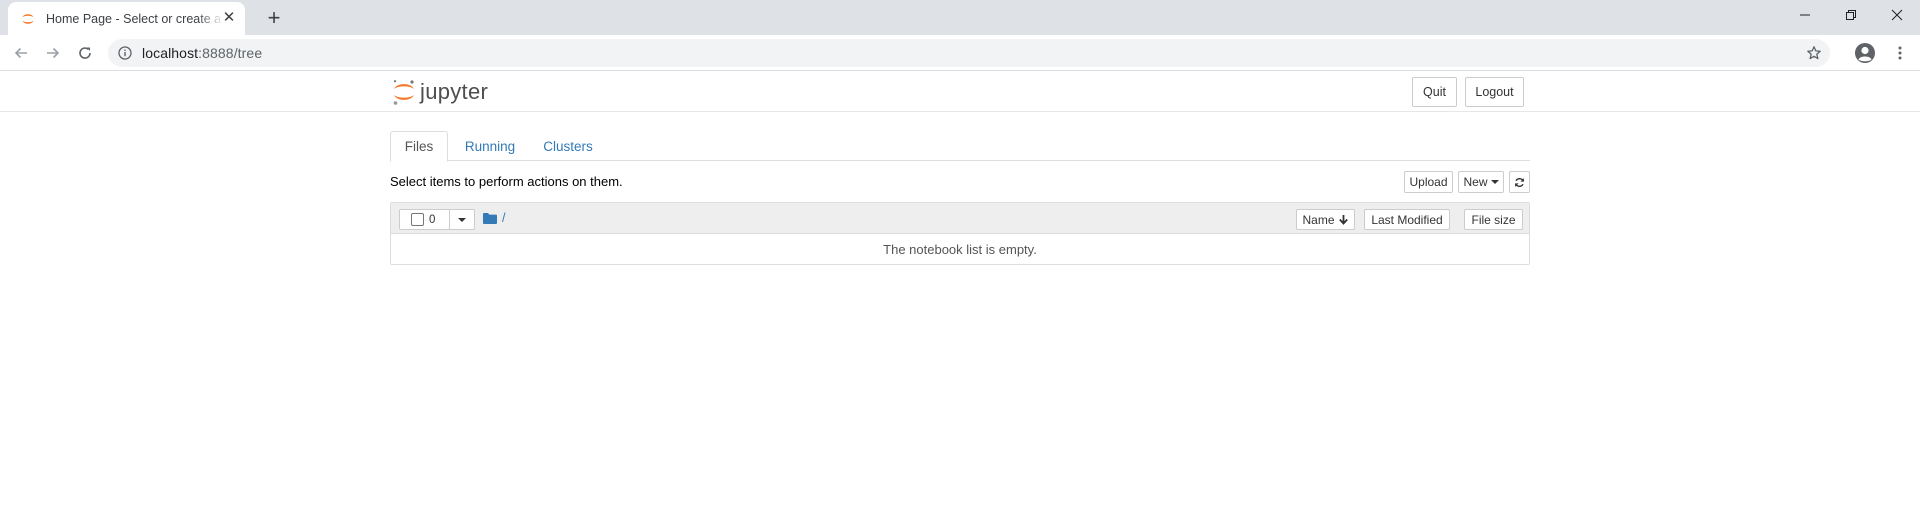 Image resolution: width=1920 pixels, height=510 pixels. Describe the element at coordinates (960, 249) in the screenshot. I see `empty-list-message: The notebook list is empty.` at that location.